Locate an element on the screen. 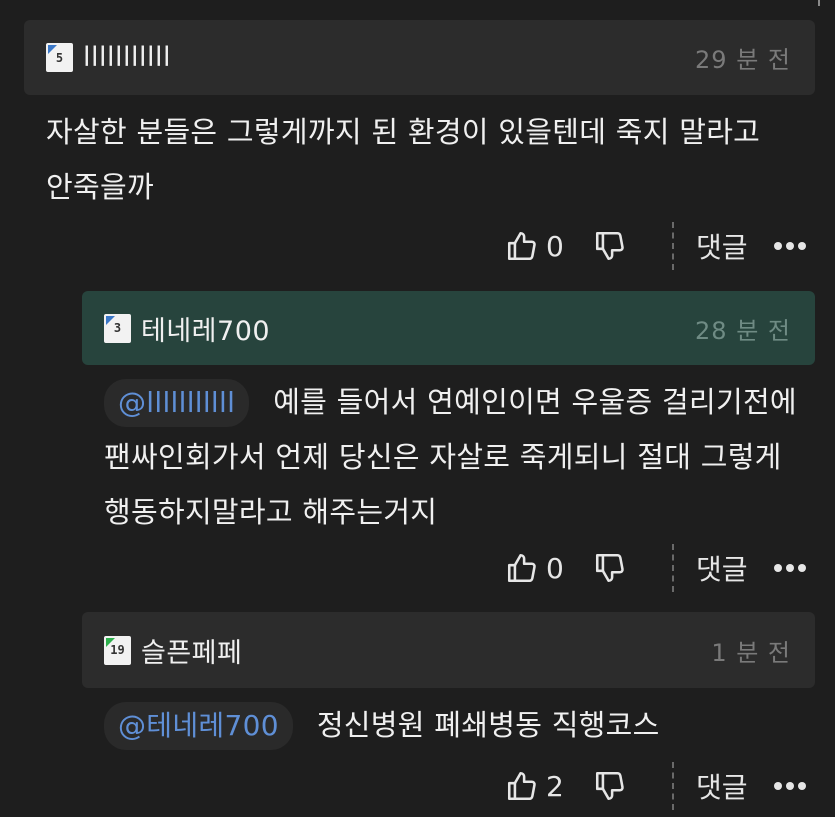  comment-header: 3 테네레700 28 분 전 is located at coordinates (448, 328).